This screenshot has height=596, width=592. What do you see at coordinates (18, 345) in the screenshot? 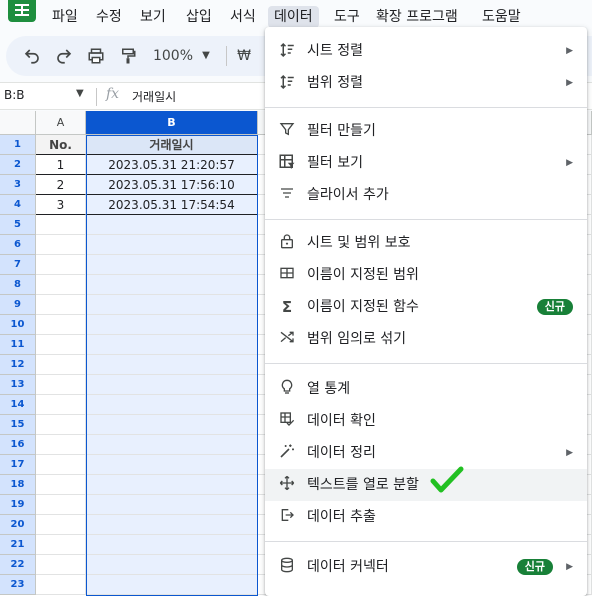
I see `row-header: 11` at bounding box center [18, 345].